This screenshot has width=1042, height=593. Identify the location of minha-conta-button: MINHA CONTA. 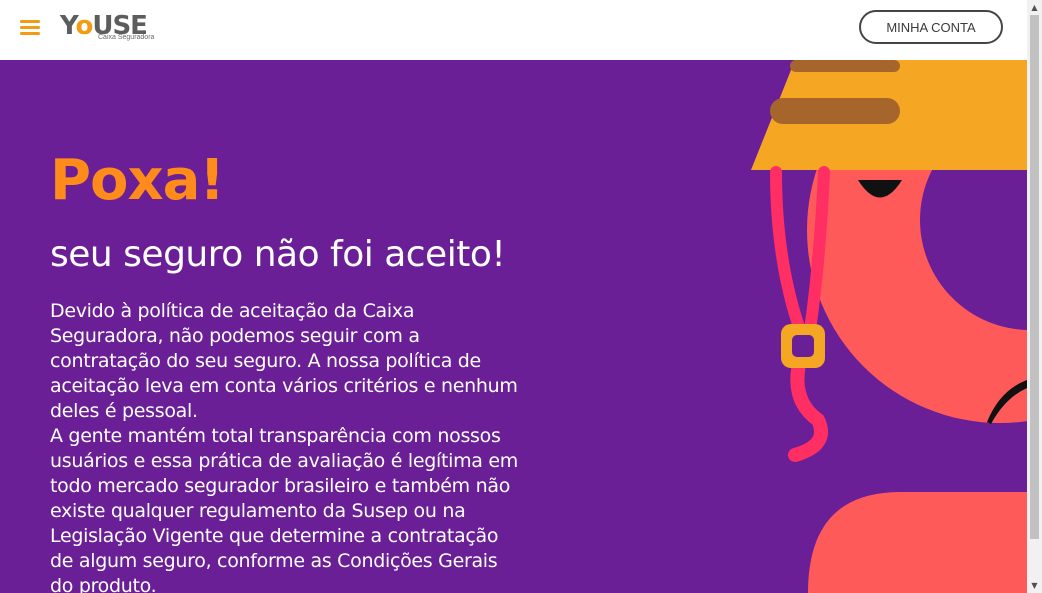
(931, 27).